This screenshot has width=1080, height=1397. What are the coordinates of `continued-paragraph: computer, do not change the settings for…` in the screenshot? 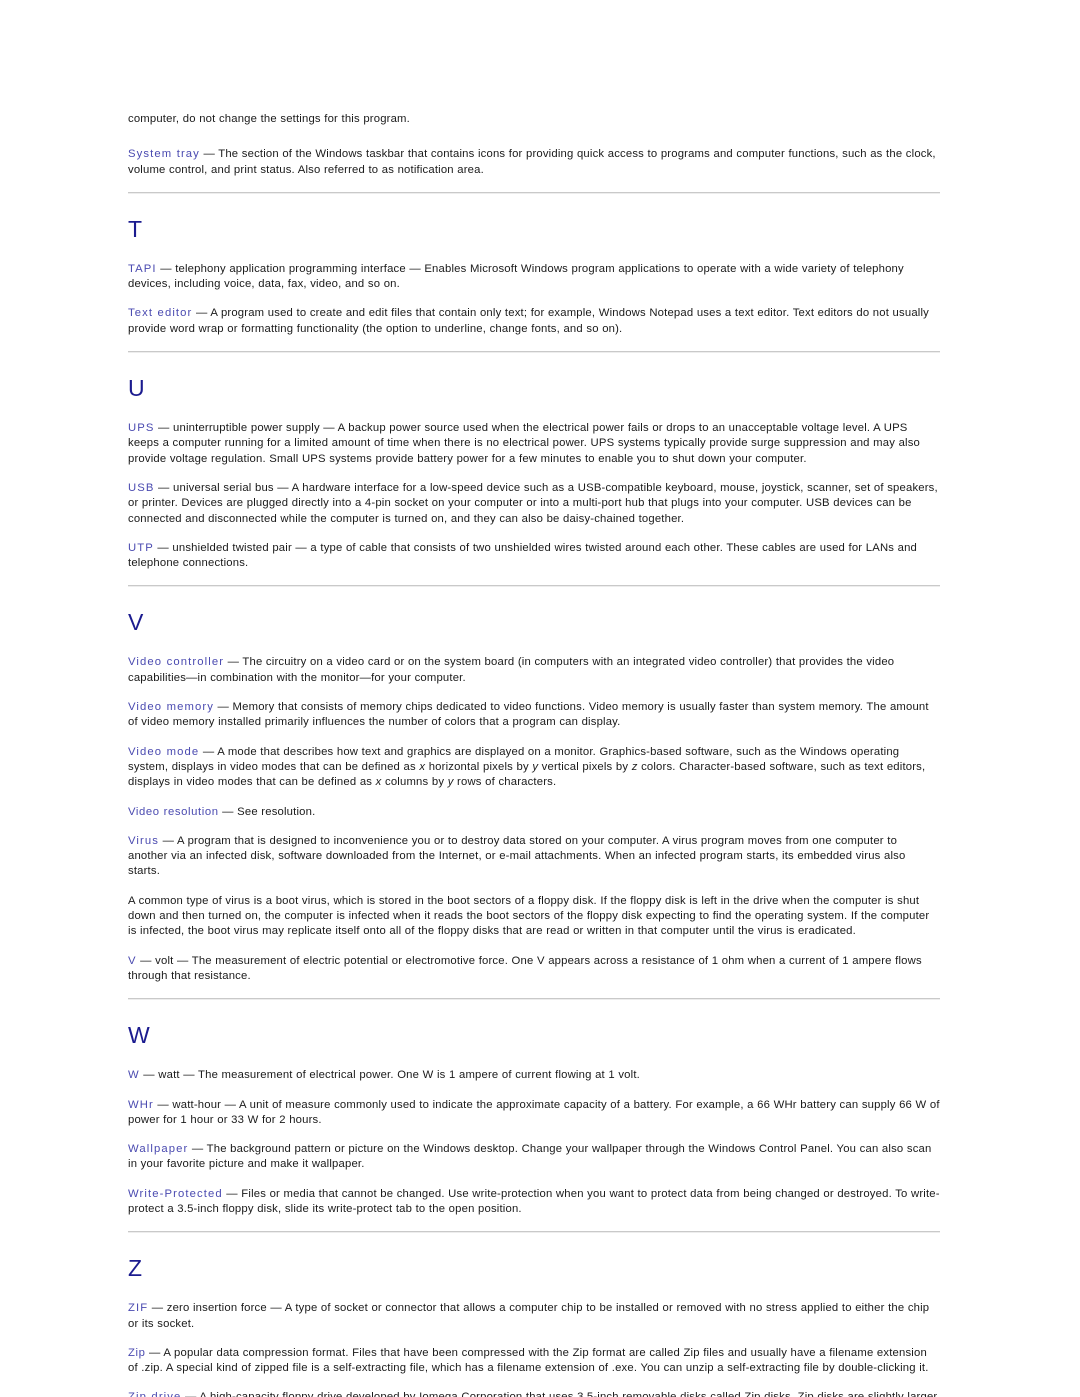 It's located at (269, 119).